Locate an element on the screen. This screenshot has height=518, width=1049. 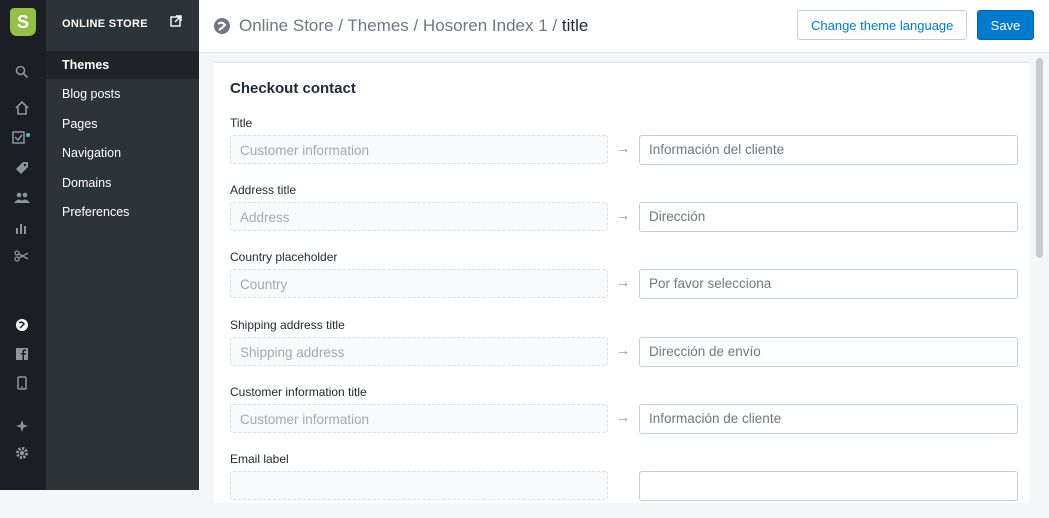
translation-input: Información del cliente is located at coordinates (828, 150).